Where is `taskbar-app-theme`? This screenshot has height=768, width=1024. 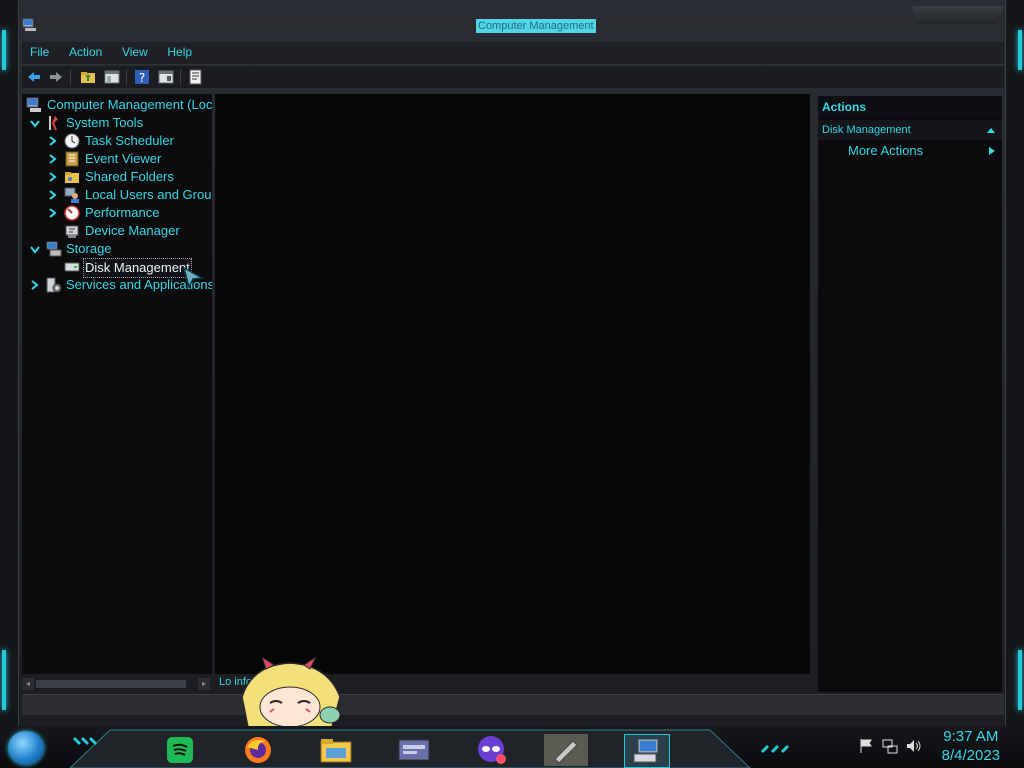
taskbar-app-theme is located at coordinates (492, 750).